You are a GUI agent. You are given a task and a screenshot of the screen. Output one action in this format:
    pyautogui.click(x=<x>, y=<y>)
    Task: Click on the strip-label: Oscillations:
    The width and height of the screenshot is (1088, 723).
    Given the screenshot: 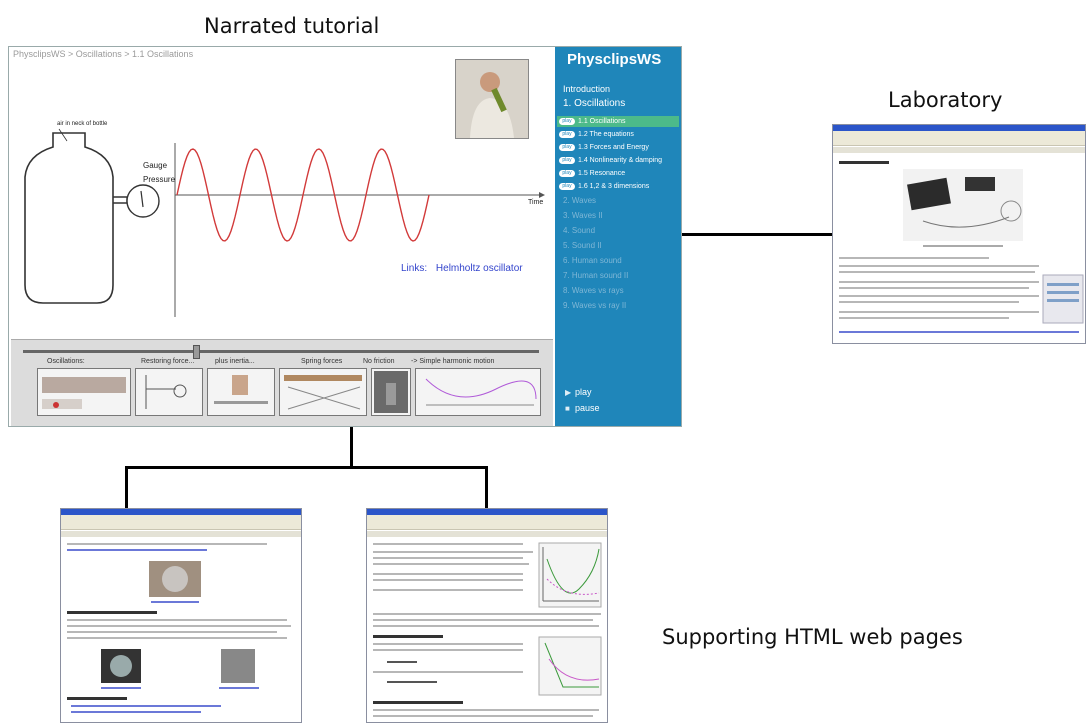 What is the action you would take?
    pyautogui.click(x=66, y=361)
    